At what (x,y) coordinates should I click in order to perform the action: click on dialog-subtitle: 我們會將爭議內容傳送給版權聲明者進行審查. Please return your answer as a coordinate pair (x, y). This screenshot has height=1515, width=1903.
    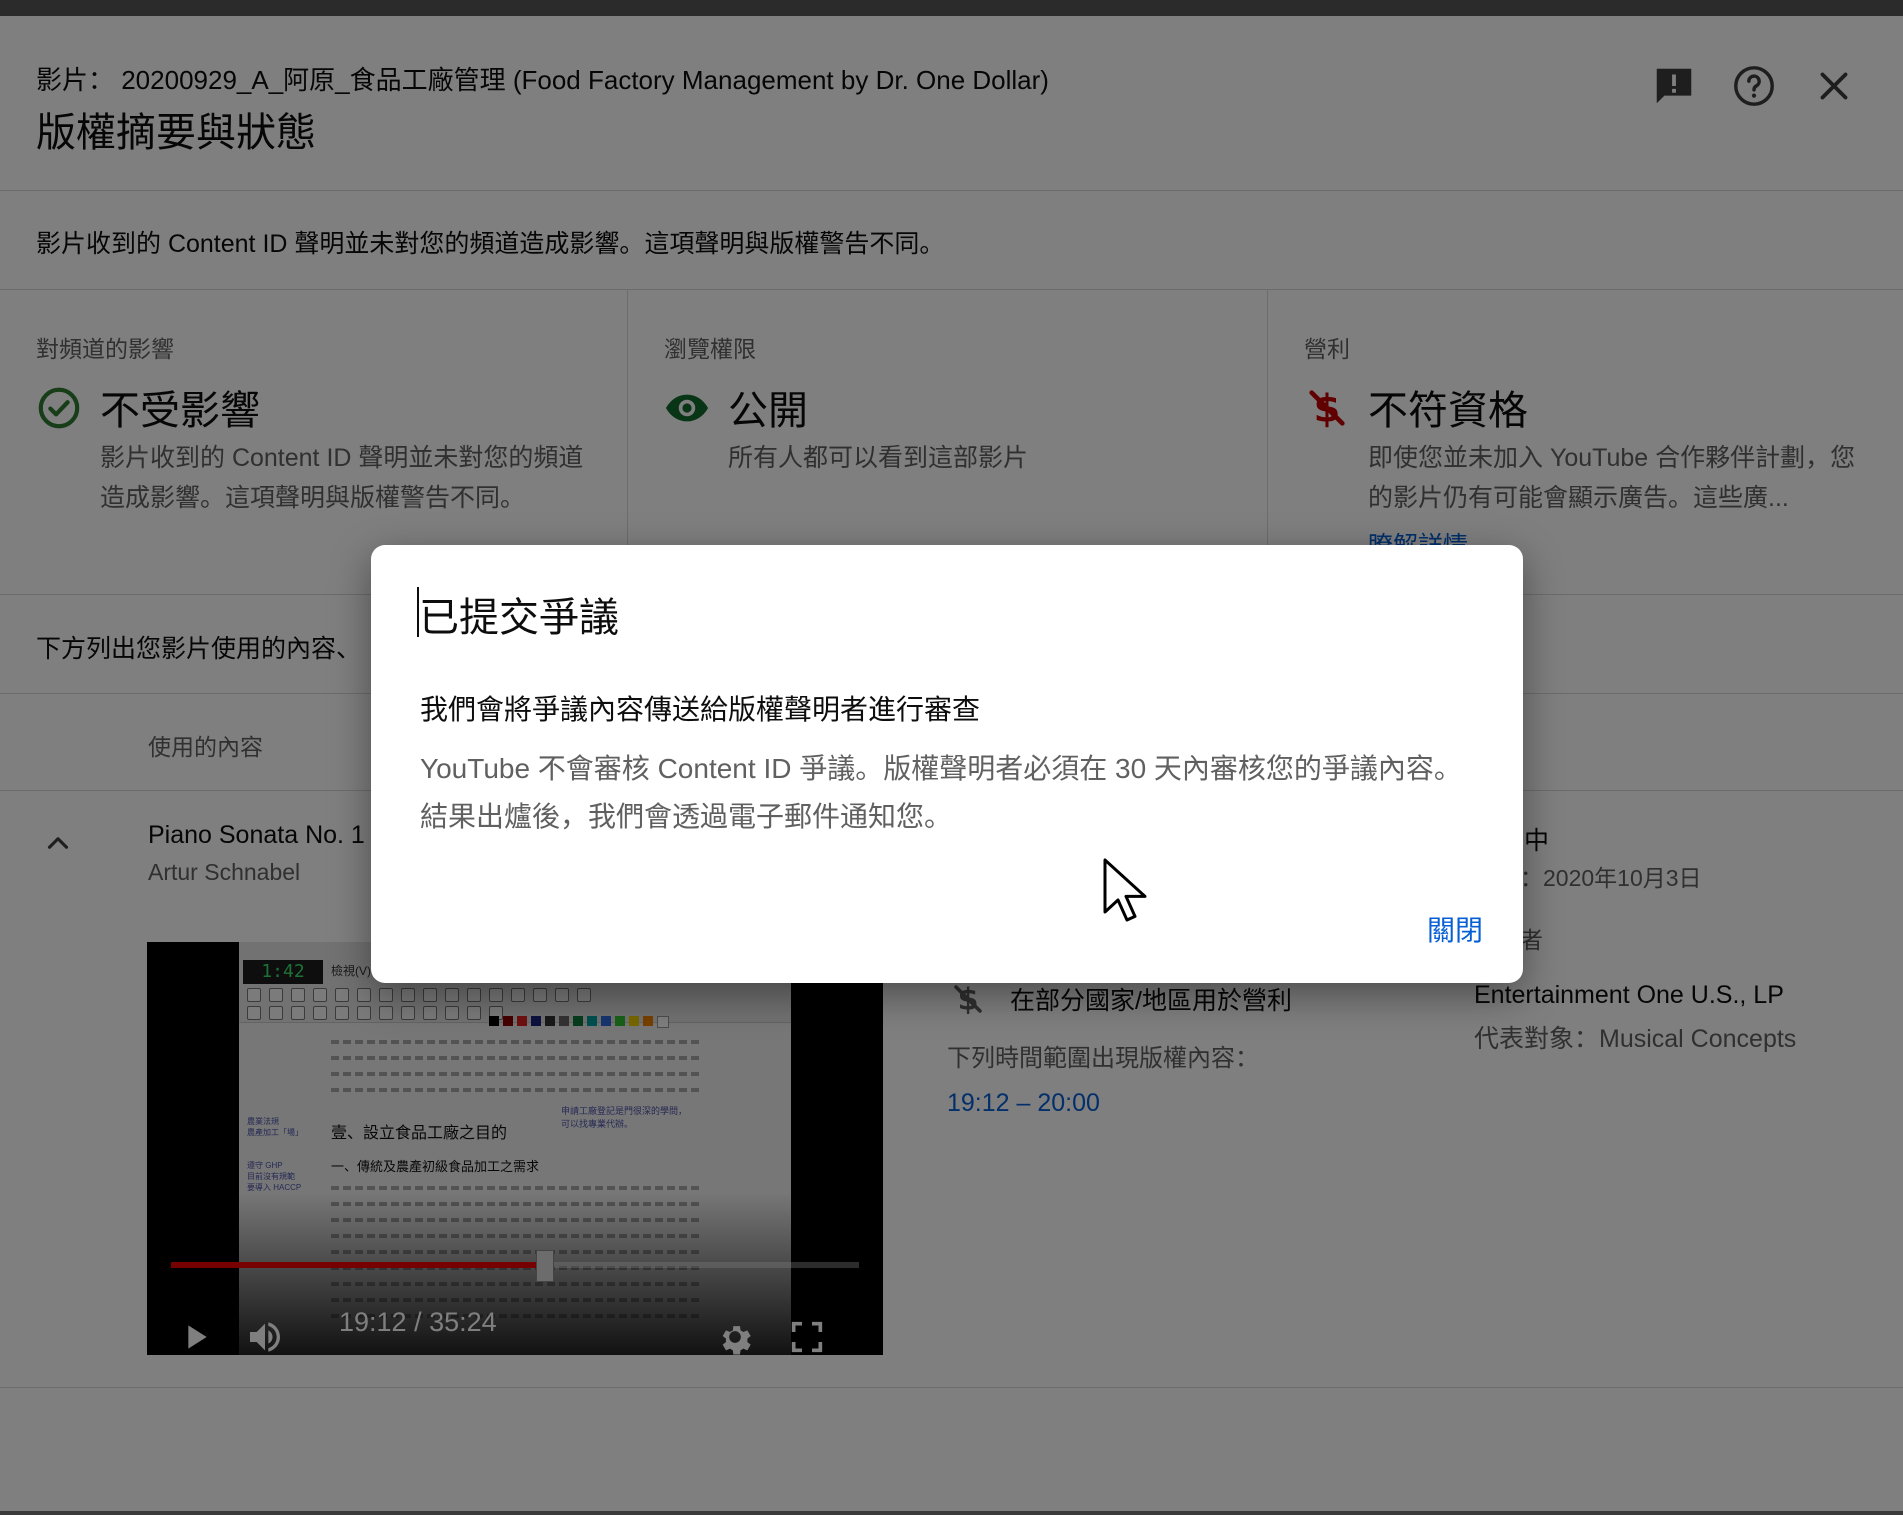
    Looking at the image, I should click on (700, 709).